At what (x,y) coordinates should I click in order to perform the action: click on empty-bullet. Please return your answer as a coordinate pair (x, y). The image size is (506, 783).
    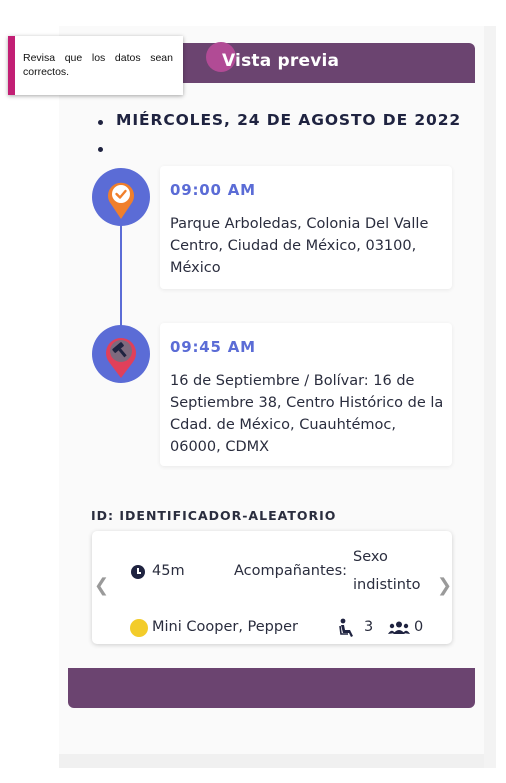
    Looking at the image, I should click on (100, 149).